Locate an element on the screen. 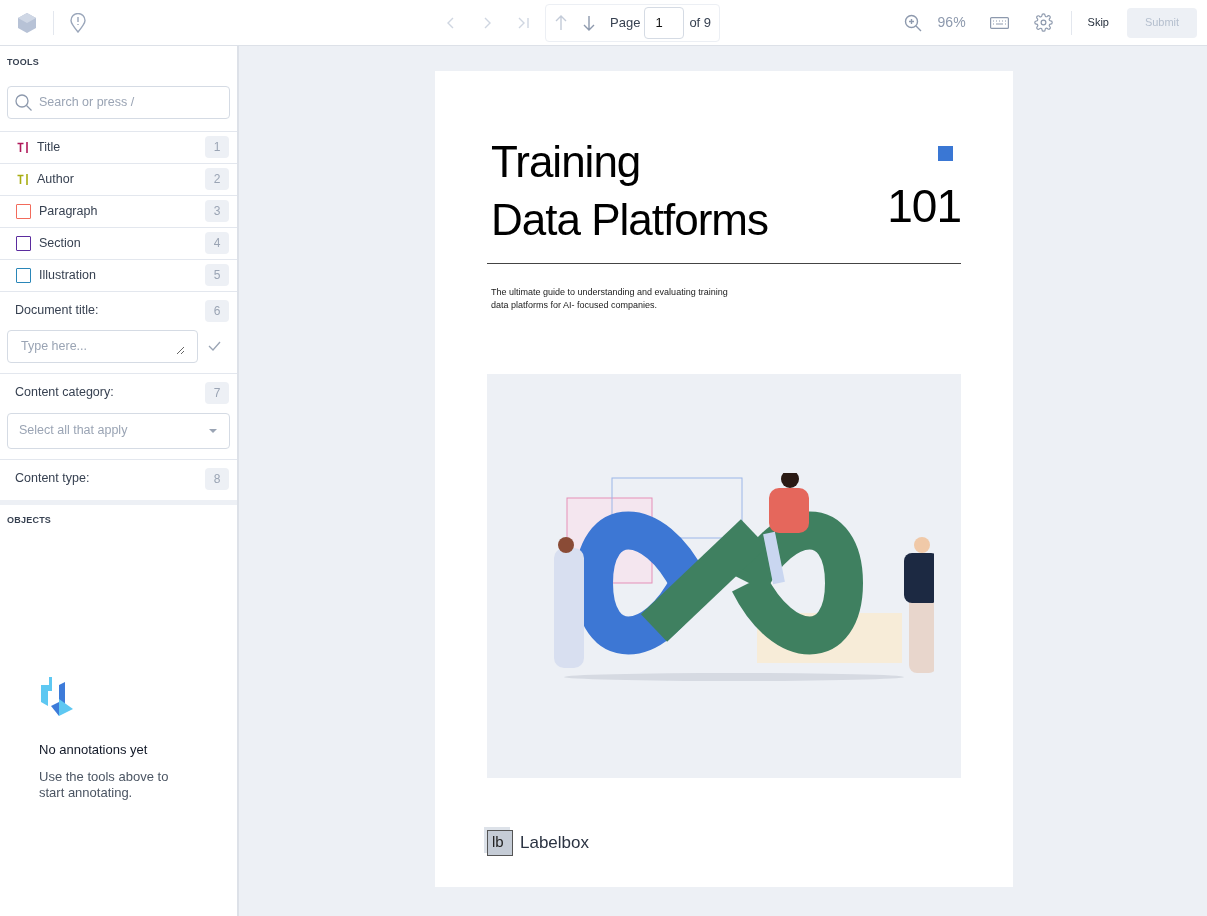  down-arrow-icon is located at coordinates (589, 22).